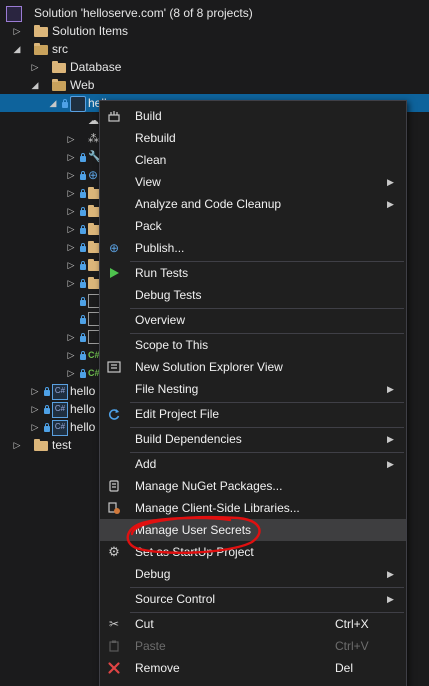 Image resolution: width=429 pixels, height=686 pixels. Describe the element at coordinates (253, 226) in the screenshot. I see `menu-item-pack: Pack` at that location.